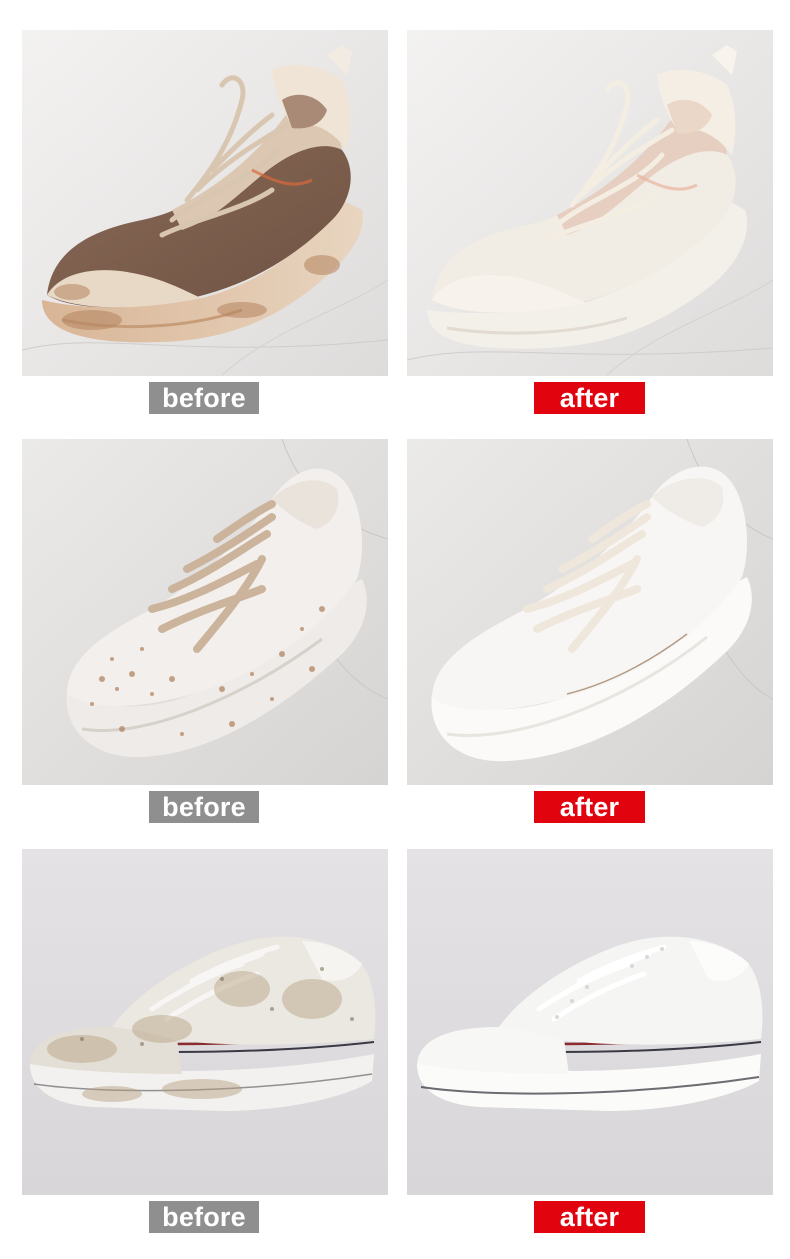 This screenshot has width=790, height=1259. I want to click on after-photo-canvas-low-top, so click(590, 1022).